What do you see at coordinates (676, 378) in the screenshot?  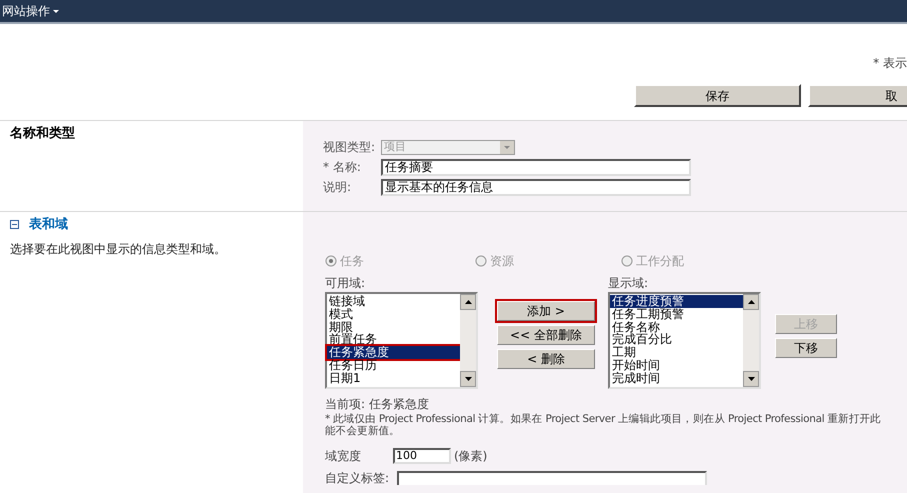 I see `list-option: 完成时间` at bounding box center [676, 378].